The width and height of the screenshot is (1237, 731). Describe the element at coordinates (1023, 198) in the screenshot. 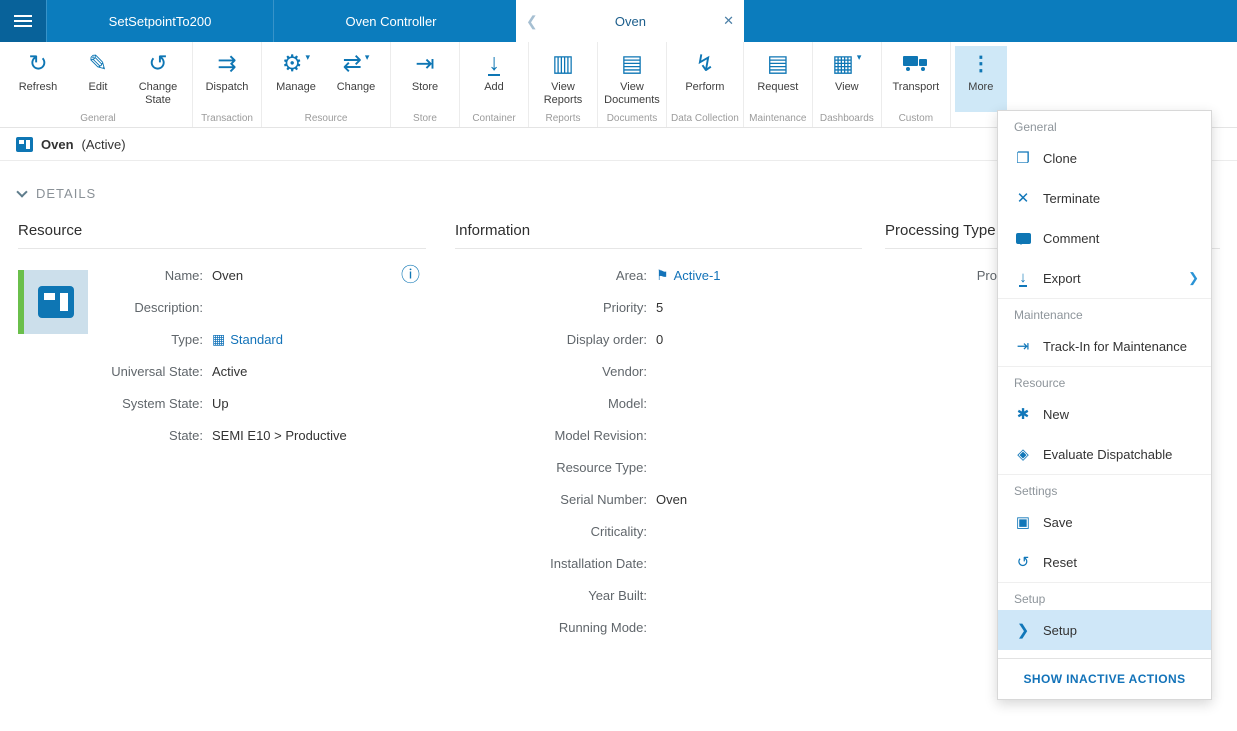

I see `terminate-x-icon: ✕` at that location.